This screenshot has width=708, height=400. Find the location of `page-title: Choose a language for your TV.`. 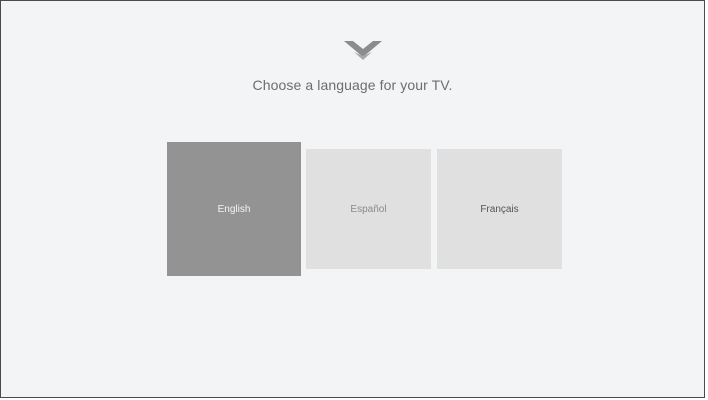

page-title: Choose a language for your TV. is located at coordinates (352, 85).